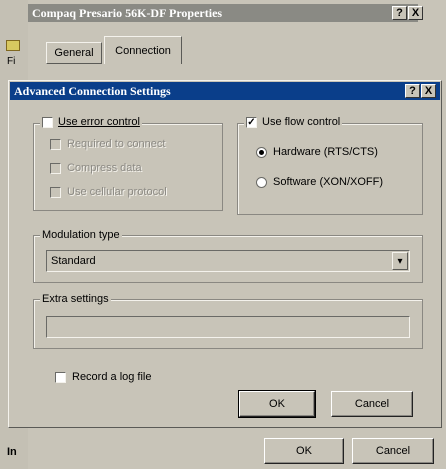 This screenshot has width=446, height=469. I want to click on extra-settings-group: Extra settings, so click(228, 321).